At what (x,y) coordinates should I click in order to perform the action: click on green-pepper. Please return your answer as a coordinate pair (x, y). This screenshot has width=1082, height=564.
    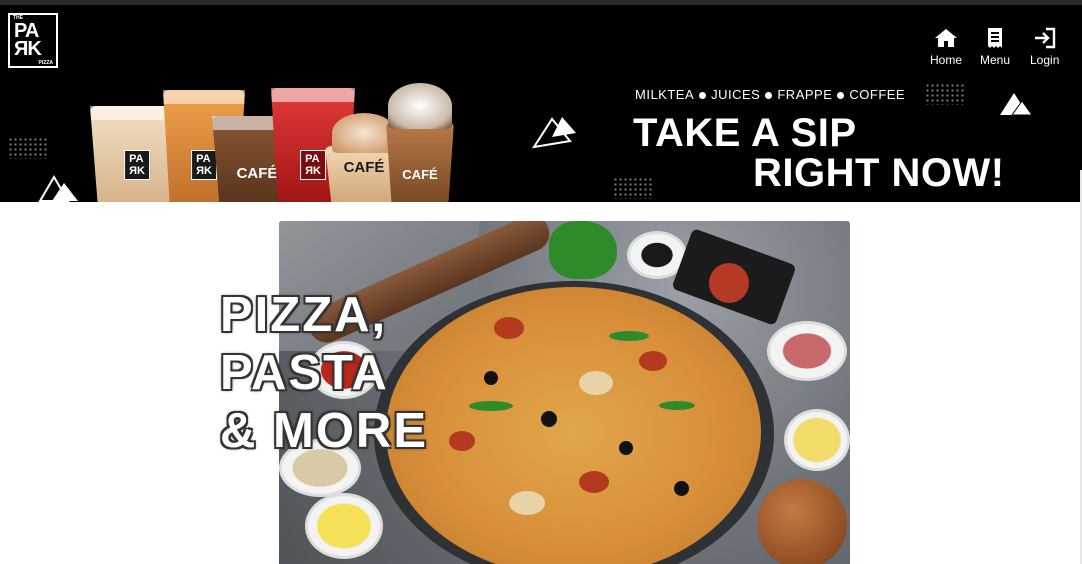
    Looking at the image, I should click on (583, 250).